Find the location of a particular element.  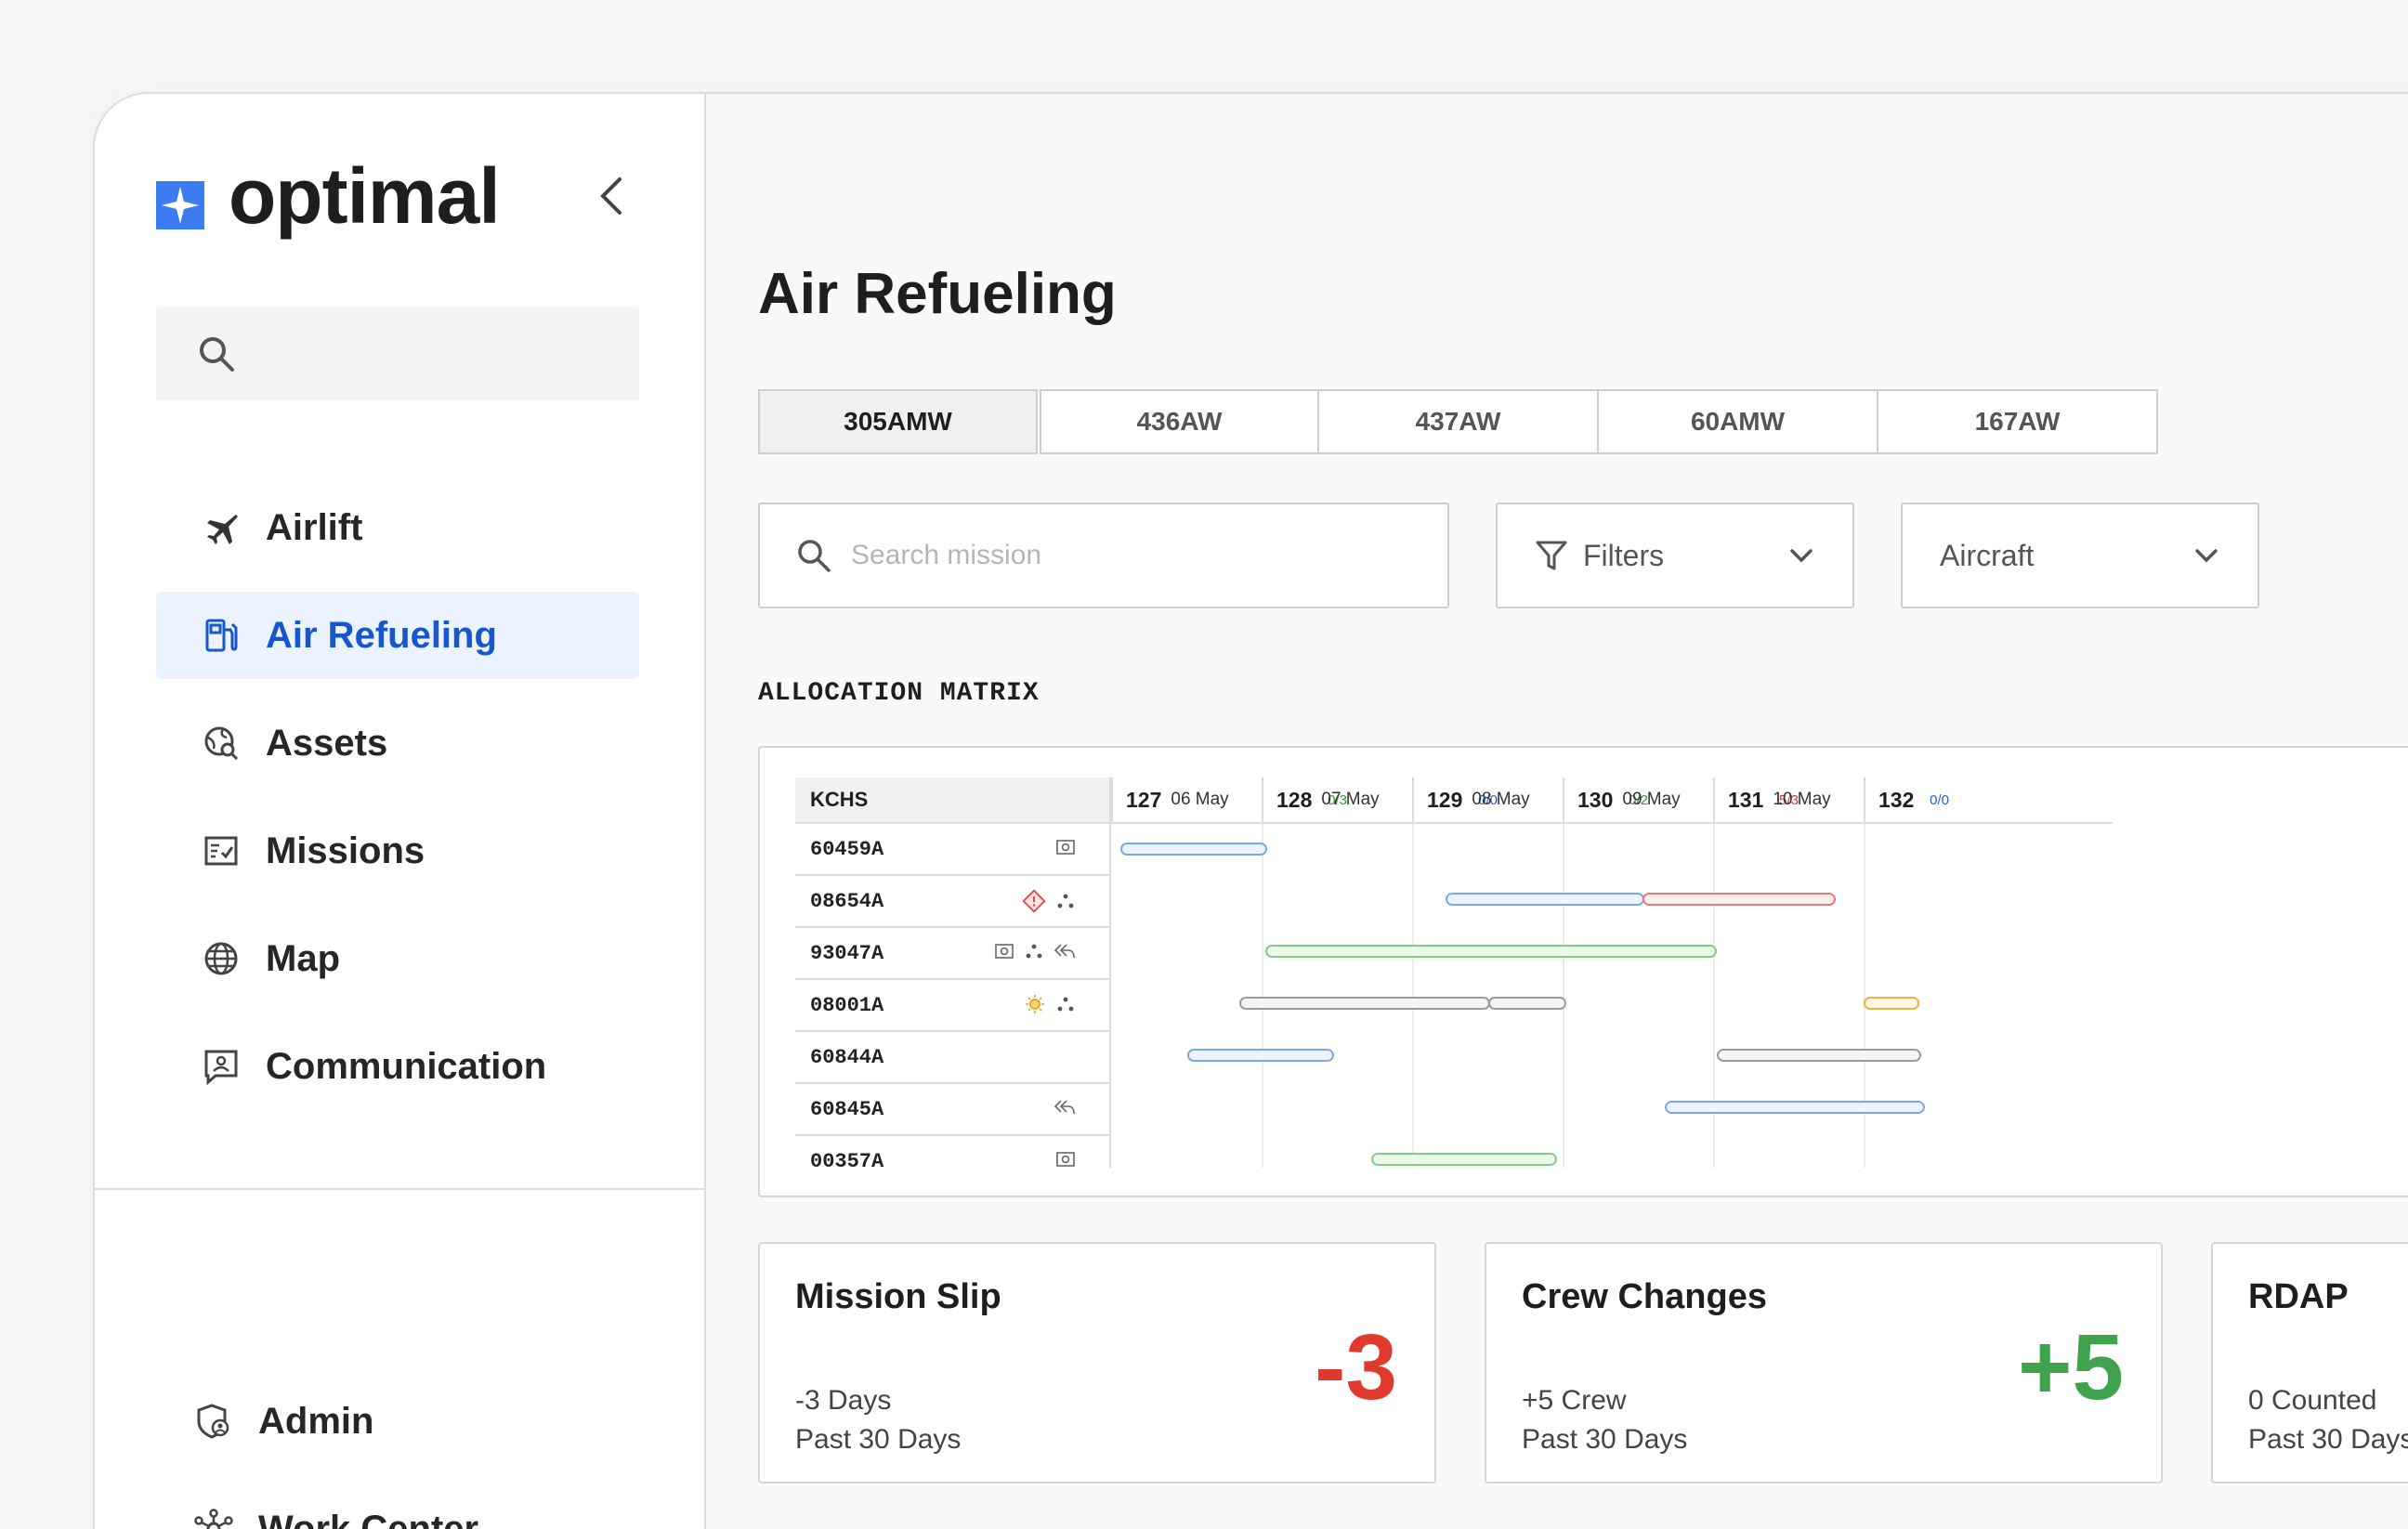

aircraft-label: Aircraft is located at coordinates (1987, 555).